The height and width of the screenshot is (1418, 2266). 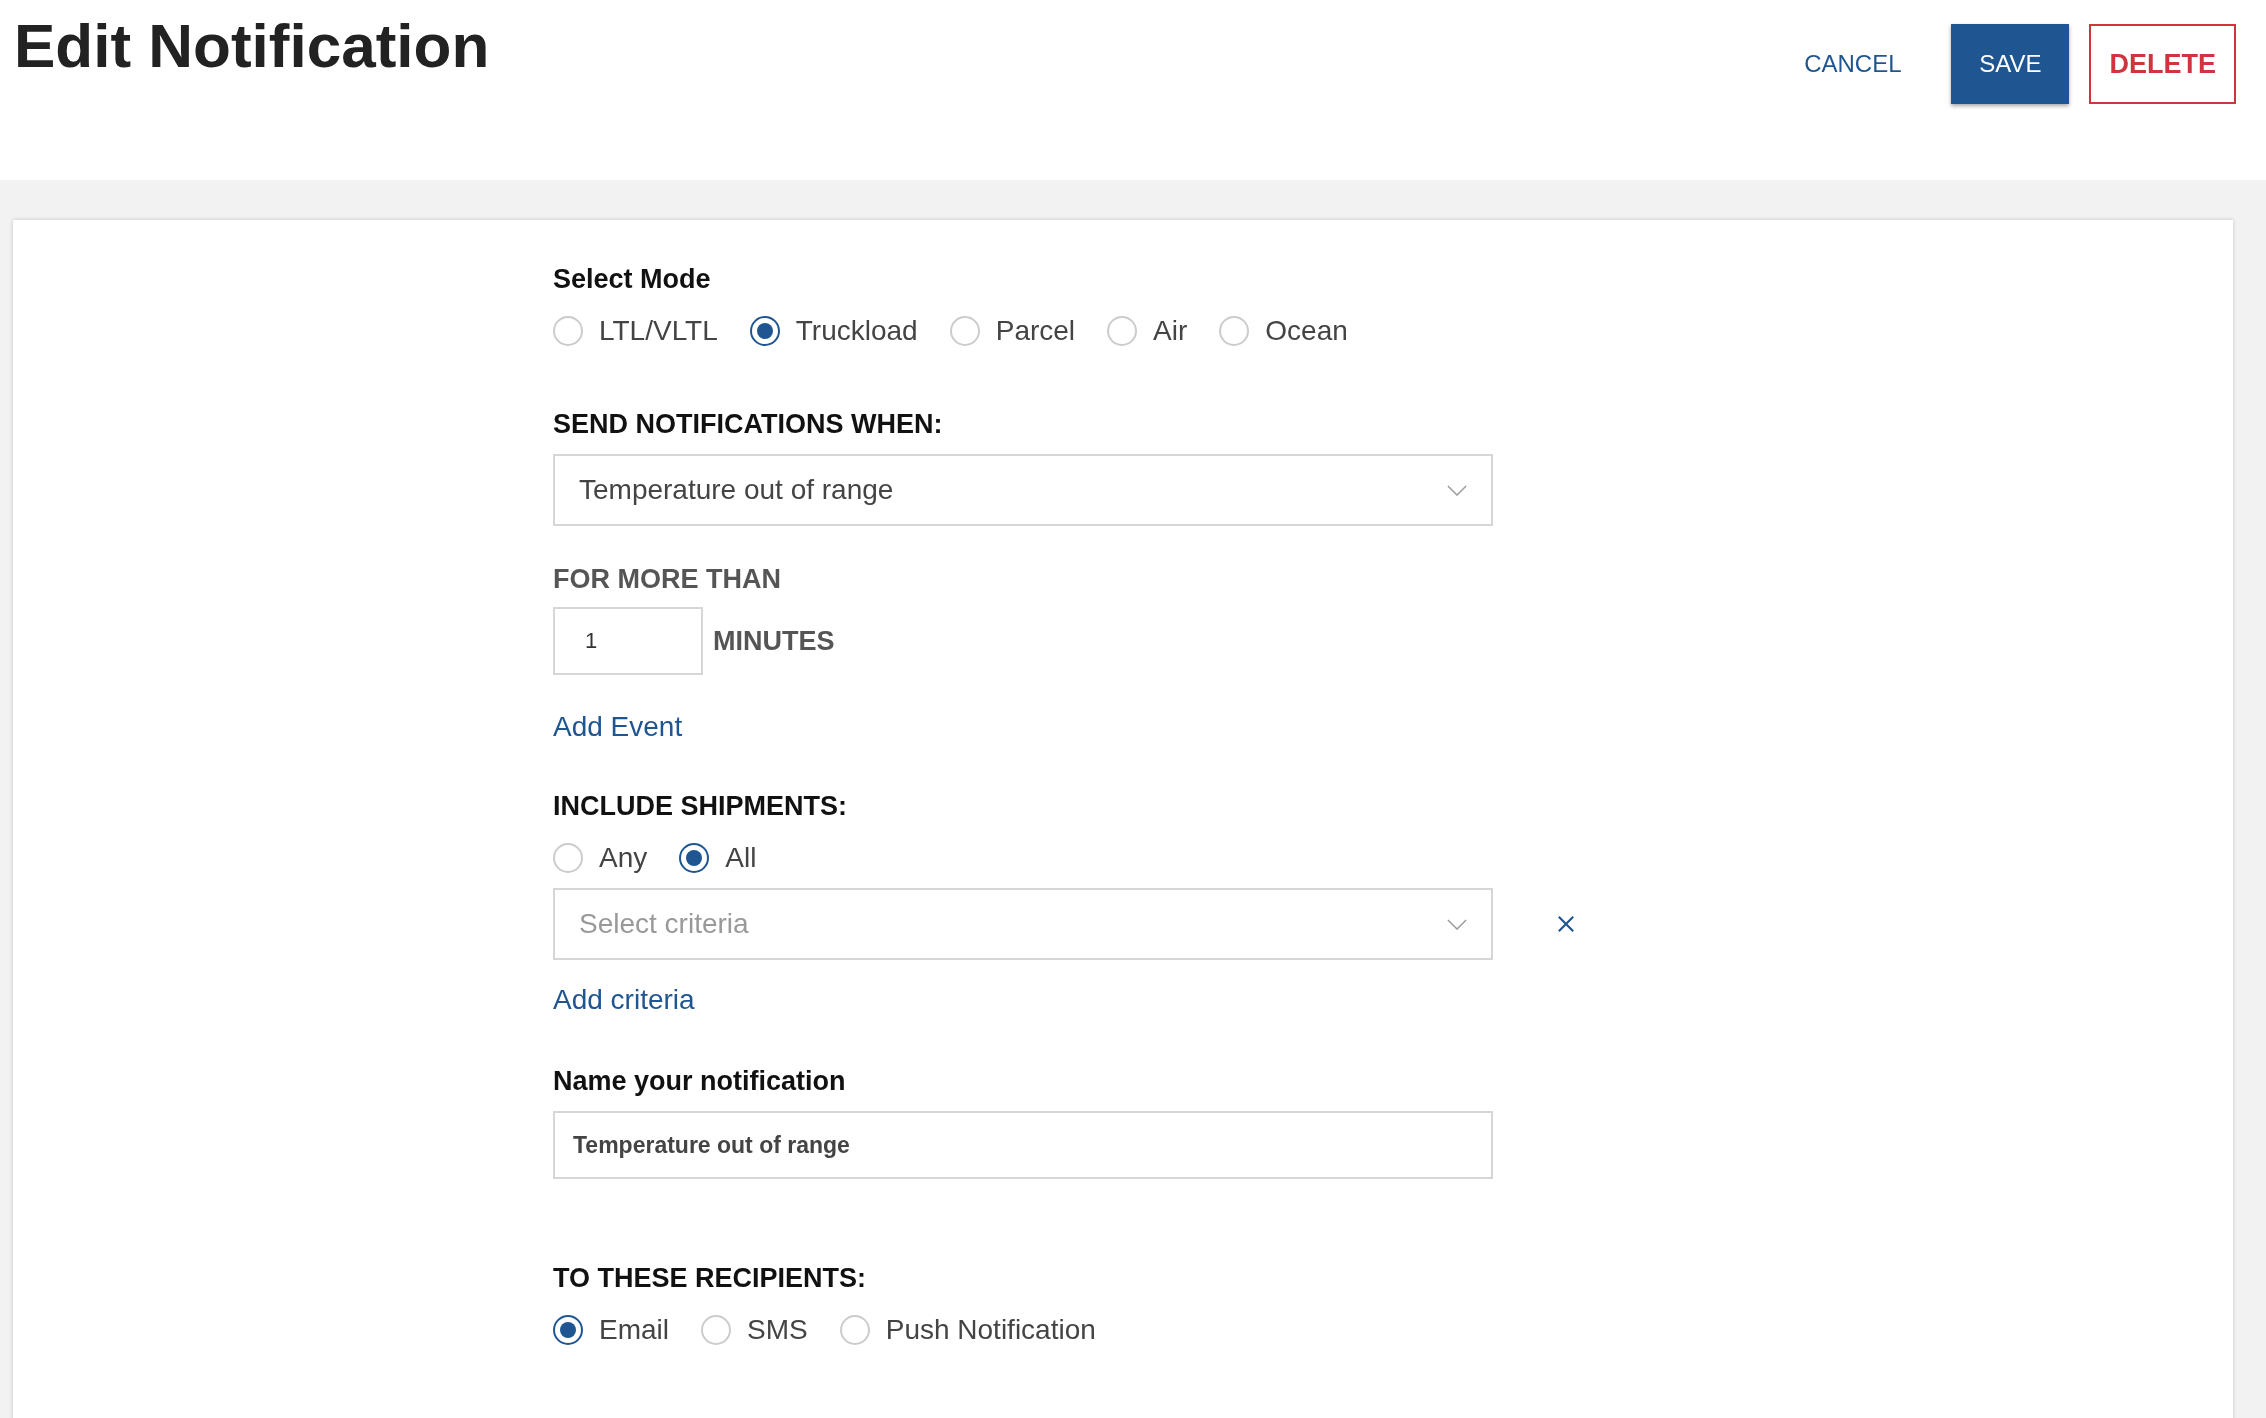 What do you see at coordinates (741, 858) in the screenshot?
I see `radio-label: All` at bounding box center [741, 858].